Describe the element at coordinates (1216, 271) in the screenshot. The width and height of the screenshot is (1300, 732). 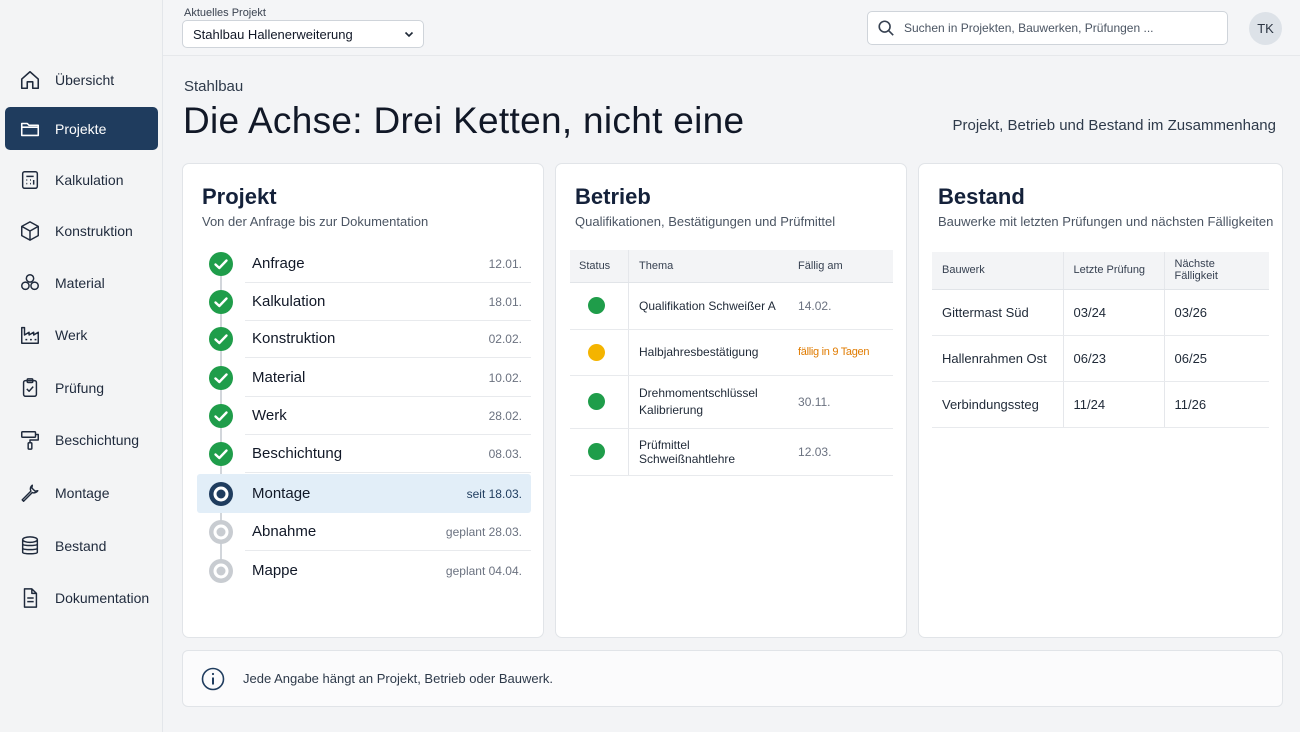
I see `column-header-naechste-faelligkeit: Nächste Fälligkeit` at that location.